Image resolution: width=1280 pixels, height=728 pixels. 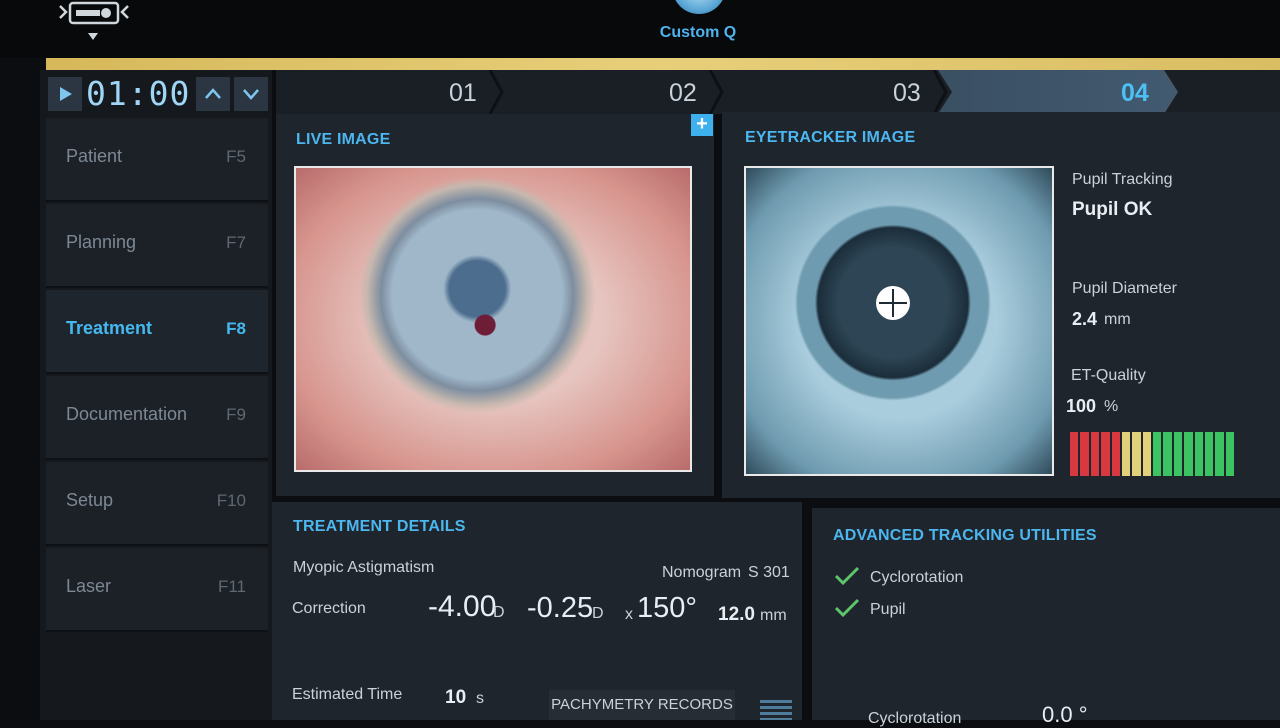 I want to click on profile-name: Custom Q, so click(x=698, y=33).